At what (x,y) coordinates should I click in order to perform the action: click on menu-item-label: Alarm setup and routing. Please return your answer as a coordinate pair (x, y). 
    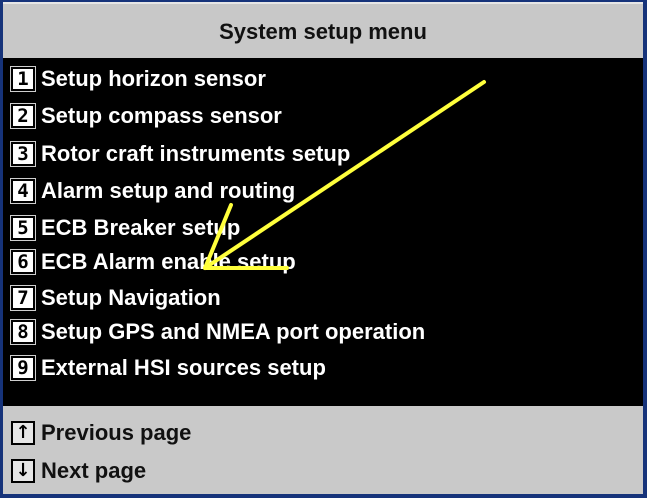
    Looking at the image, I should click on (168, 190).